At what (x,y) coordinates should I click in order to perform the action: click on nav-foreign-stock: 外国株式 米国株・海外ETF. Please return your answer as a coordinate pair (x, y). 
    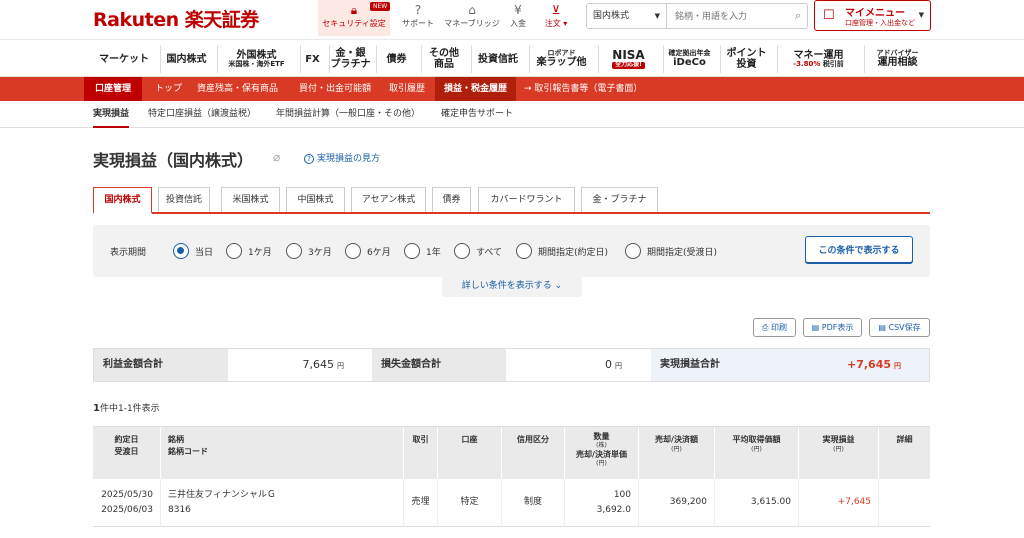
    Looking at the image, I should click on (256, 59).